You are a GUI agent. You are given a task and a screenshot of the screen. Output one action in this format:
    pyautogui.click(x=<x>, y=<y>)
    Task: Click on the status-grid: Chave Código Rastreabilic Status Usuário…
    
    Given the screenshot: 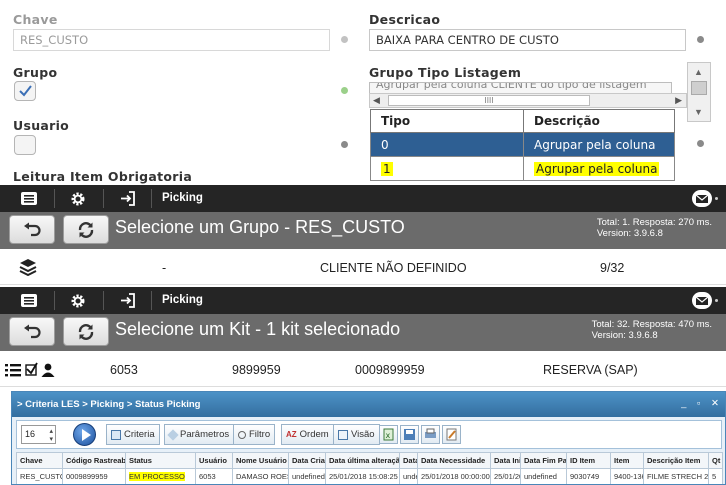 What is the action you would take?
    pyautogui.click(x=369, y=468)
    